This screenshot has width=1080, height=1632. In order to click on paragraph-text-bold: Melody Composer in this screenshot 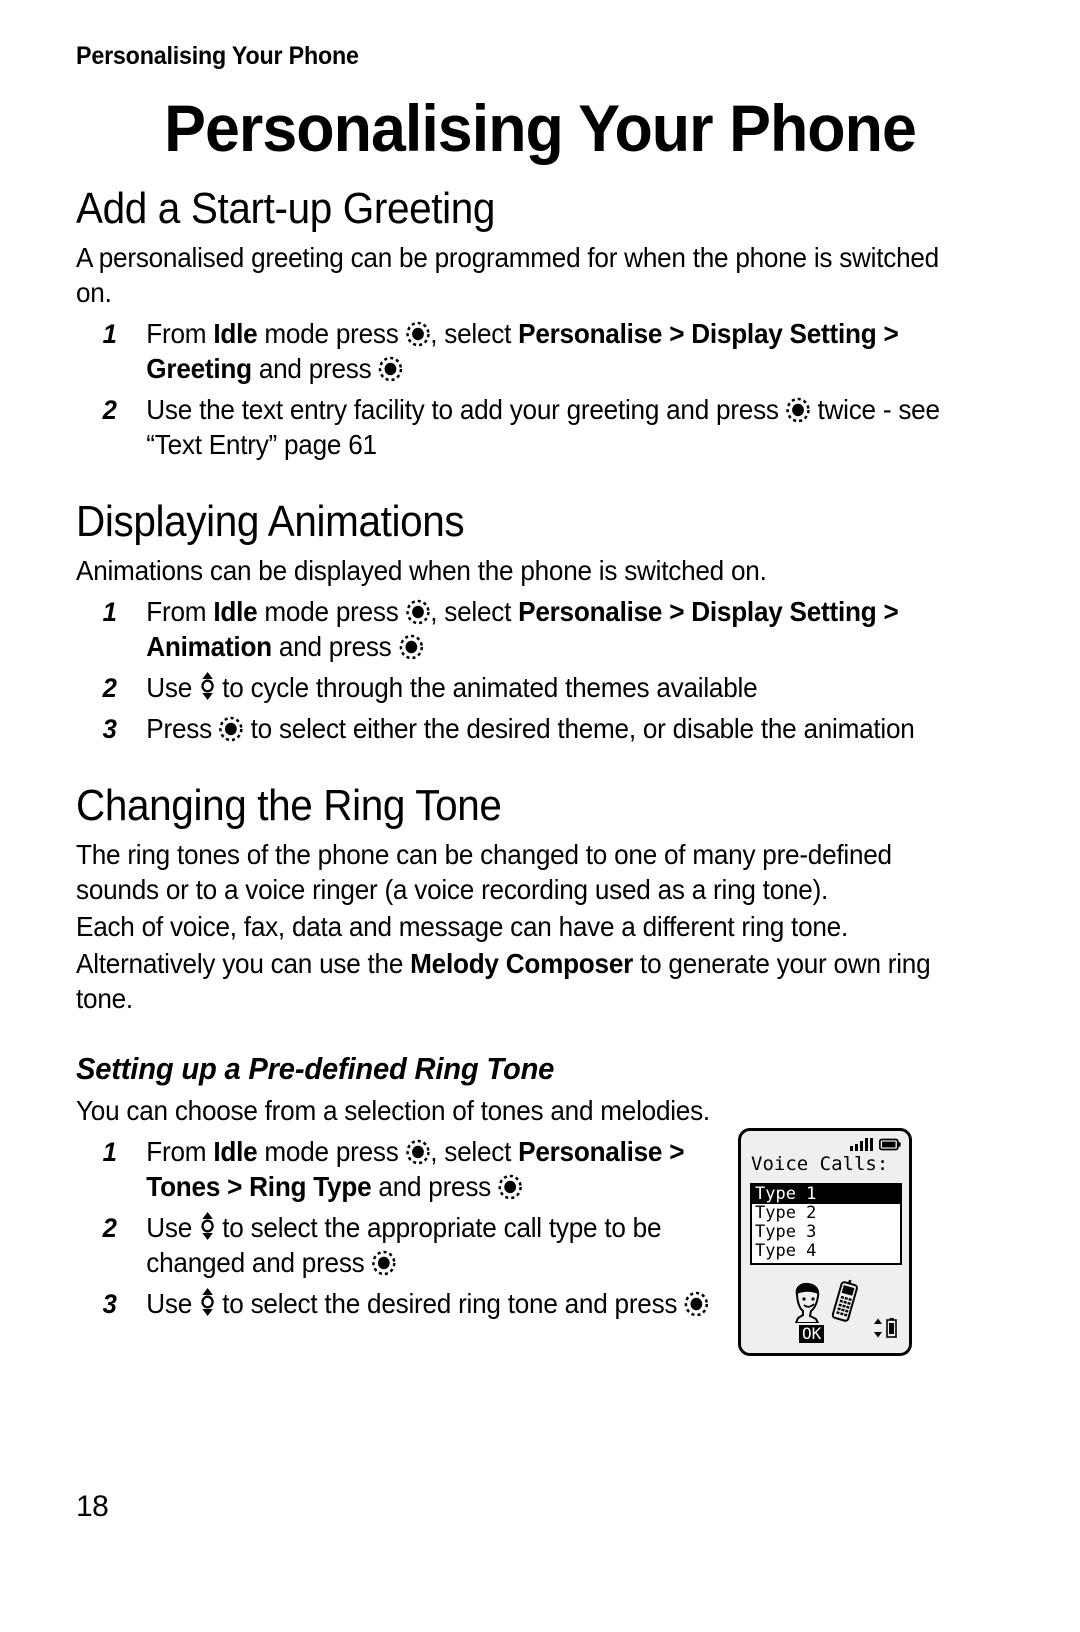, I will do `click(522, 963)`.